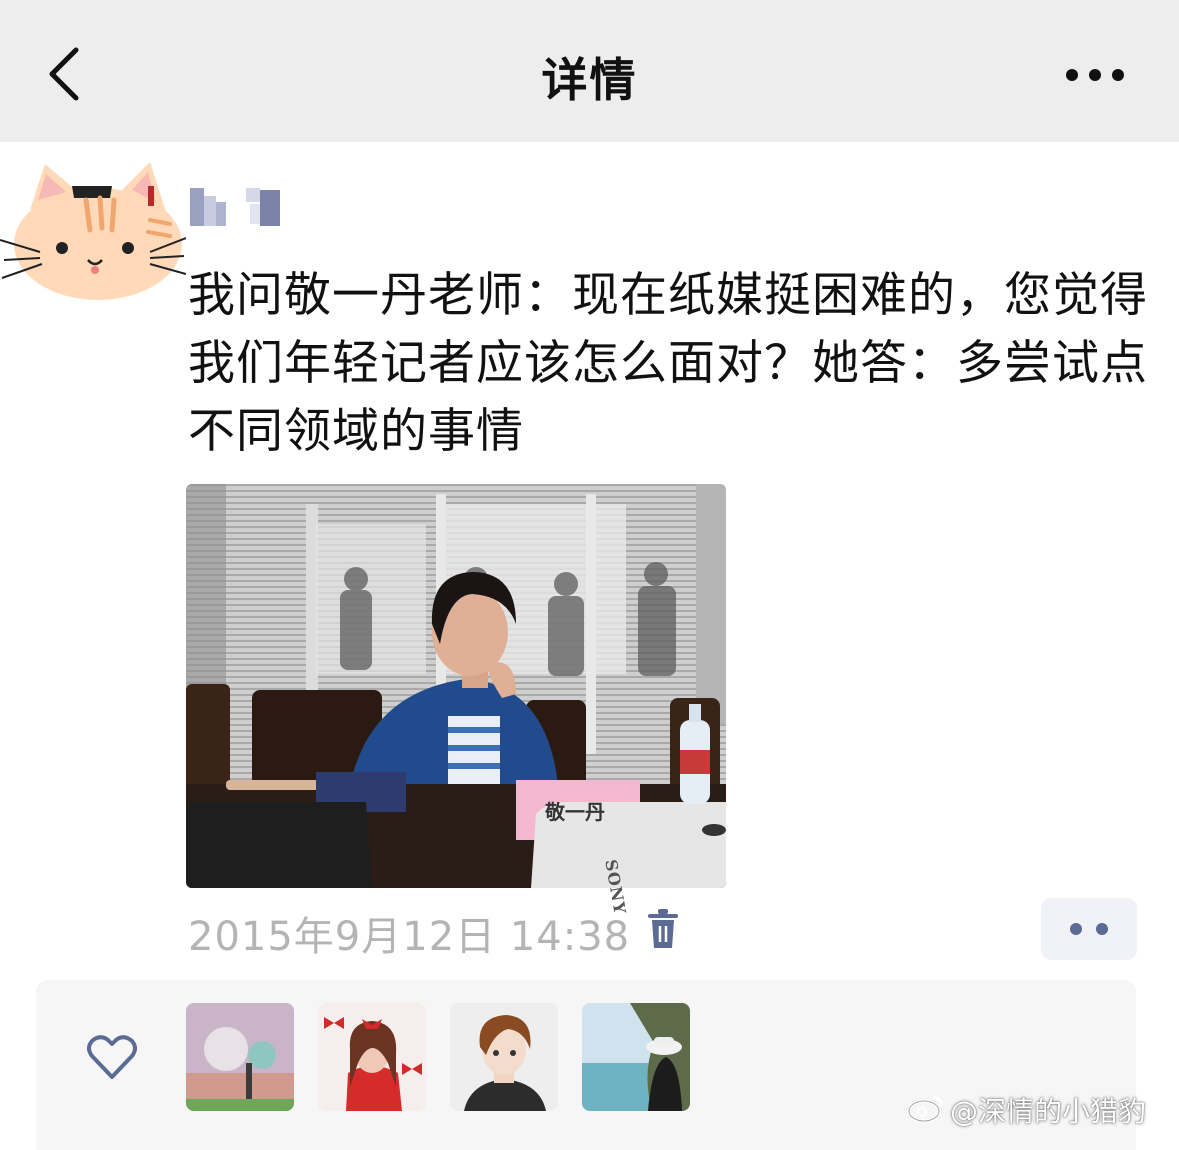  What do you see at coordinates (925, 1109) in the screenshot?
I see `weibo-logo-icon` at bounding box center [925, 1109].